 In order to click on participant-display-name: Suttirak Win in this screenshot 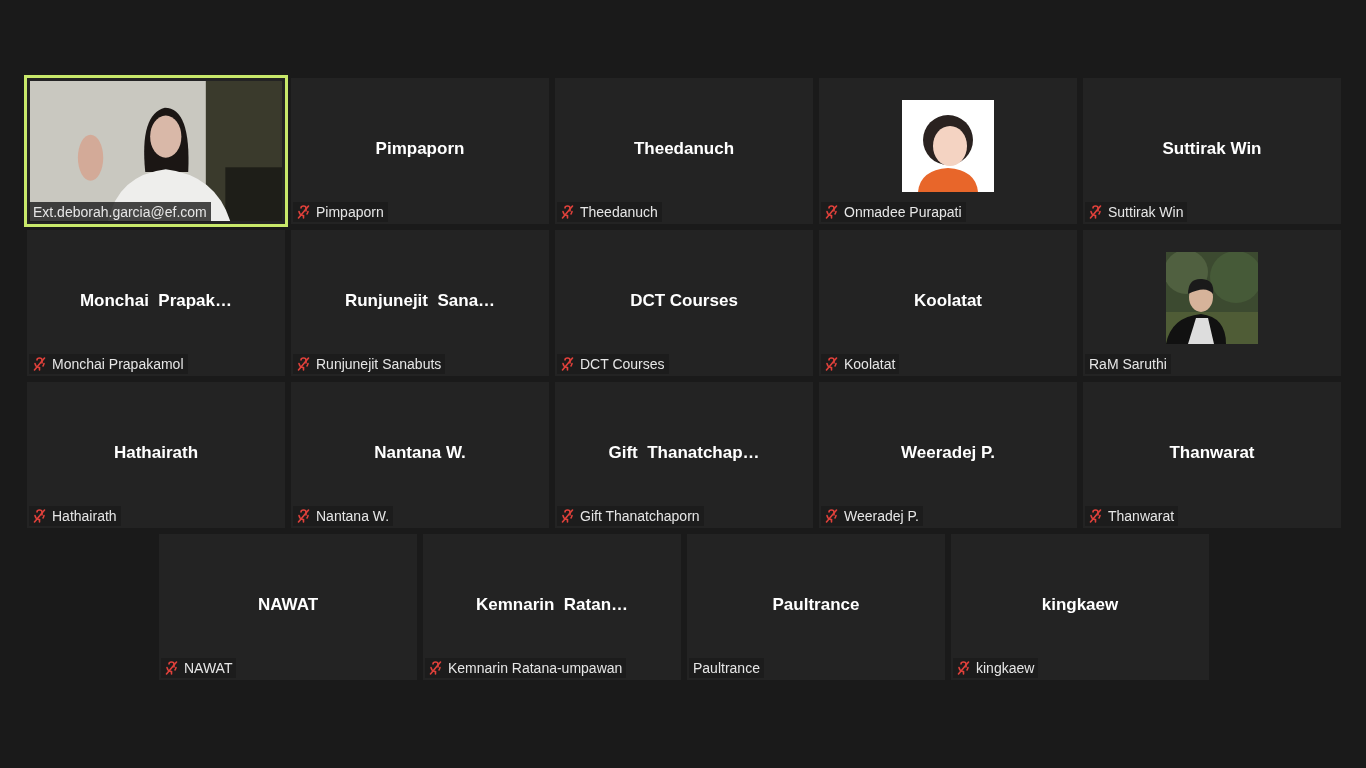, I will do `click(1212, 149)`.